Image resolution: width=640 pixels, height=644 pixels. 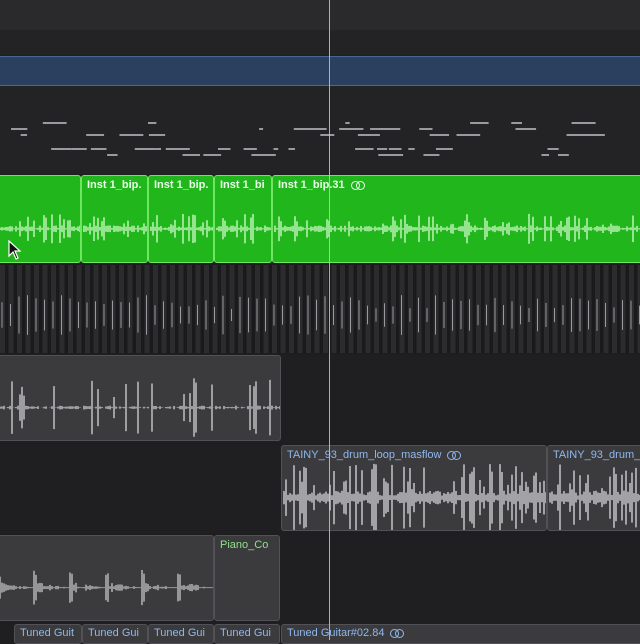 I want to click on track-piano: Piano_Co, so click(x=320, y=579).